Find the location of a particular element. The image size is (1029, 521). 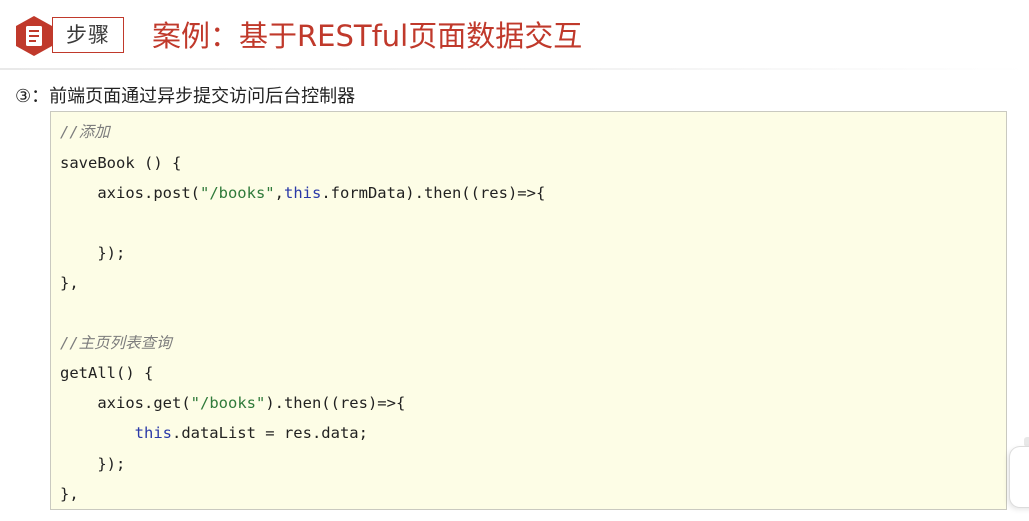

side-panel-handle is located at coordinates (1019, 477).